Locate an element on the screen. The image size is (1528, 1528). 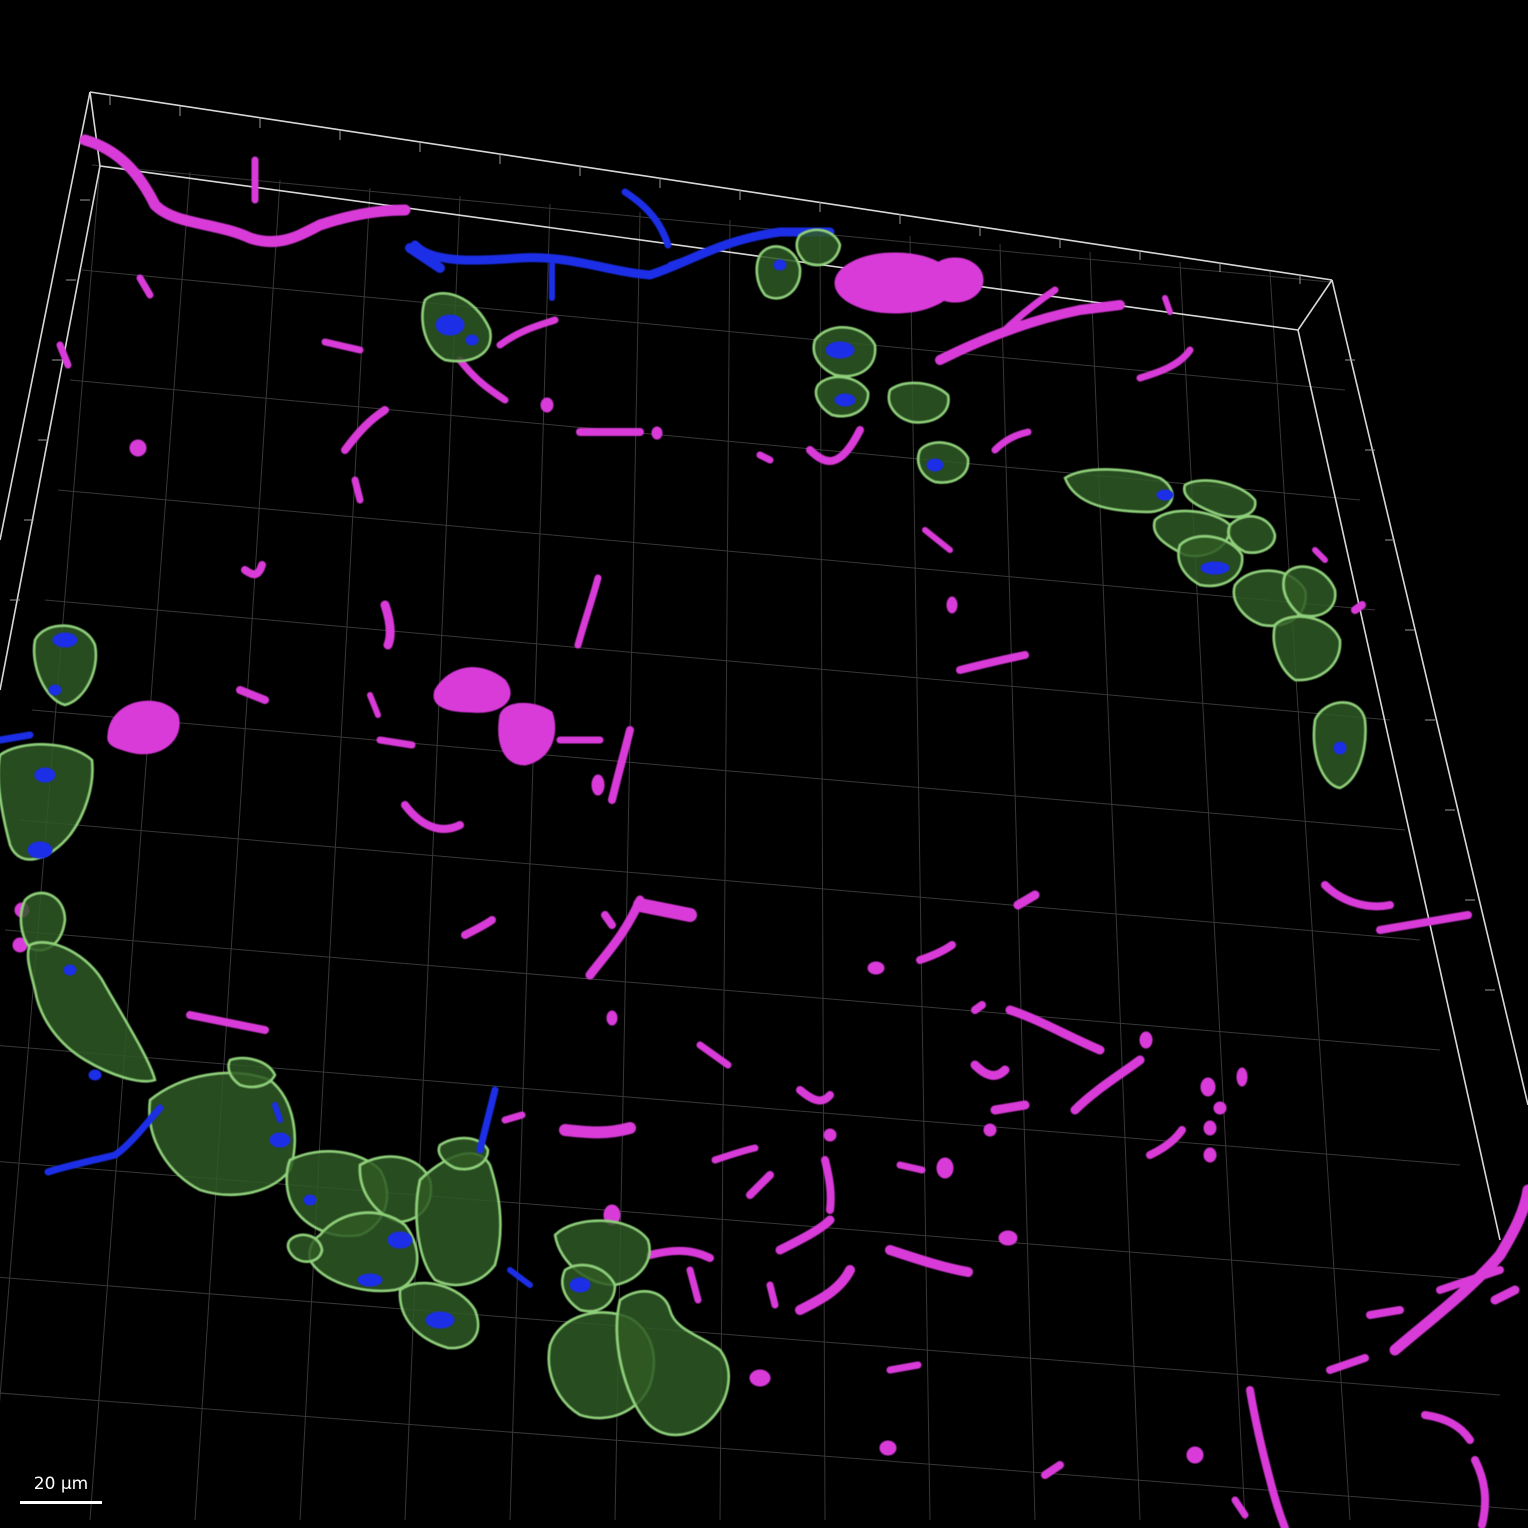
scale-bar: 20 µm is located at coordinates (61, 1491).